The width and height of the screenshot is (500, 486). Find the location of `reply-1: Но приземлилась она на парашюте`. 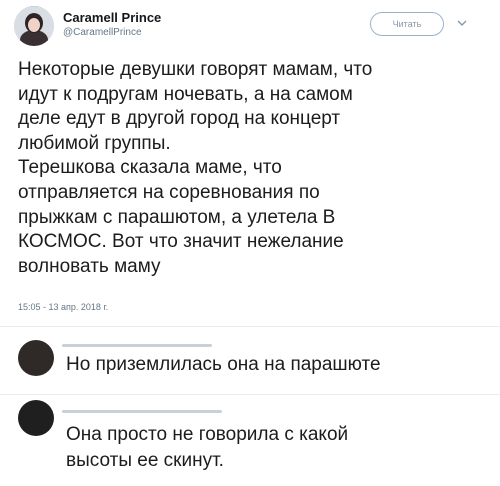

reply-1: Но приземлилась она на парашюте is located at coordinates (250, 361).